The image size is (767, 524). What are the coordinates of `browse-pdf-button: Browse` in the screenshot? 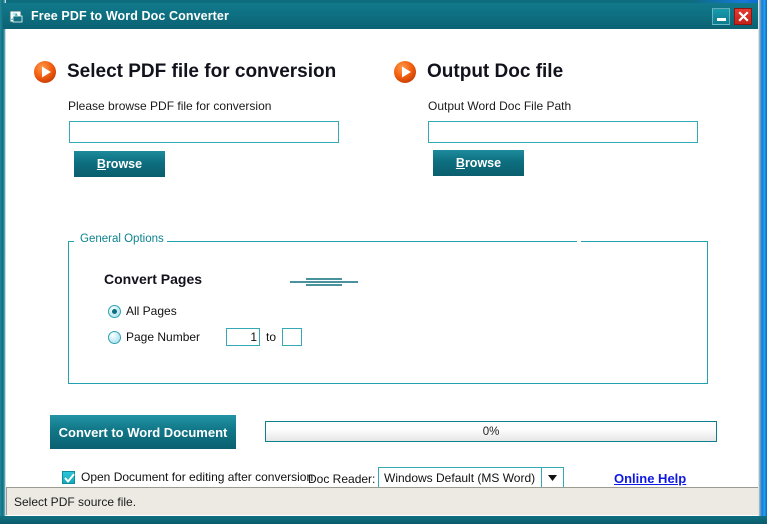 It's located at (119, 164).